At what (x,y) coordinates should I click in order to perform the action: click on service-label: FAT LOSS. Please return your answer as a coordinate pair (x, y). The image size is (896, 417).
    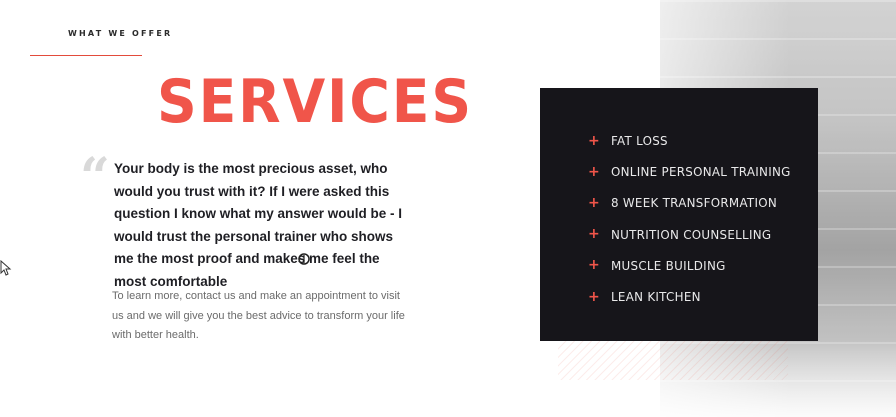
    Looking at the image, I should click on (639, 141).